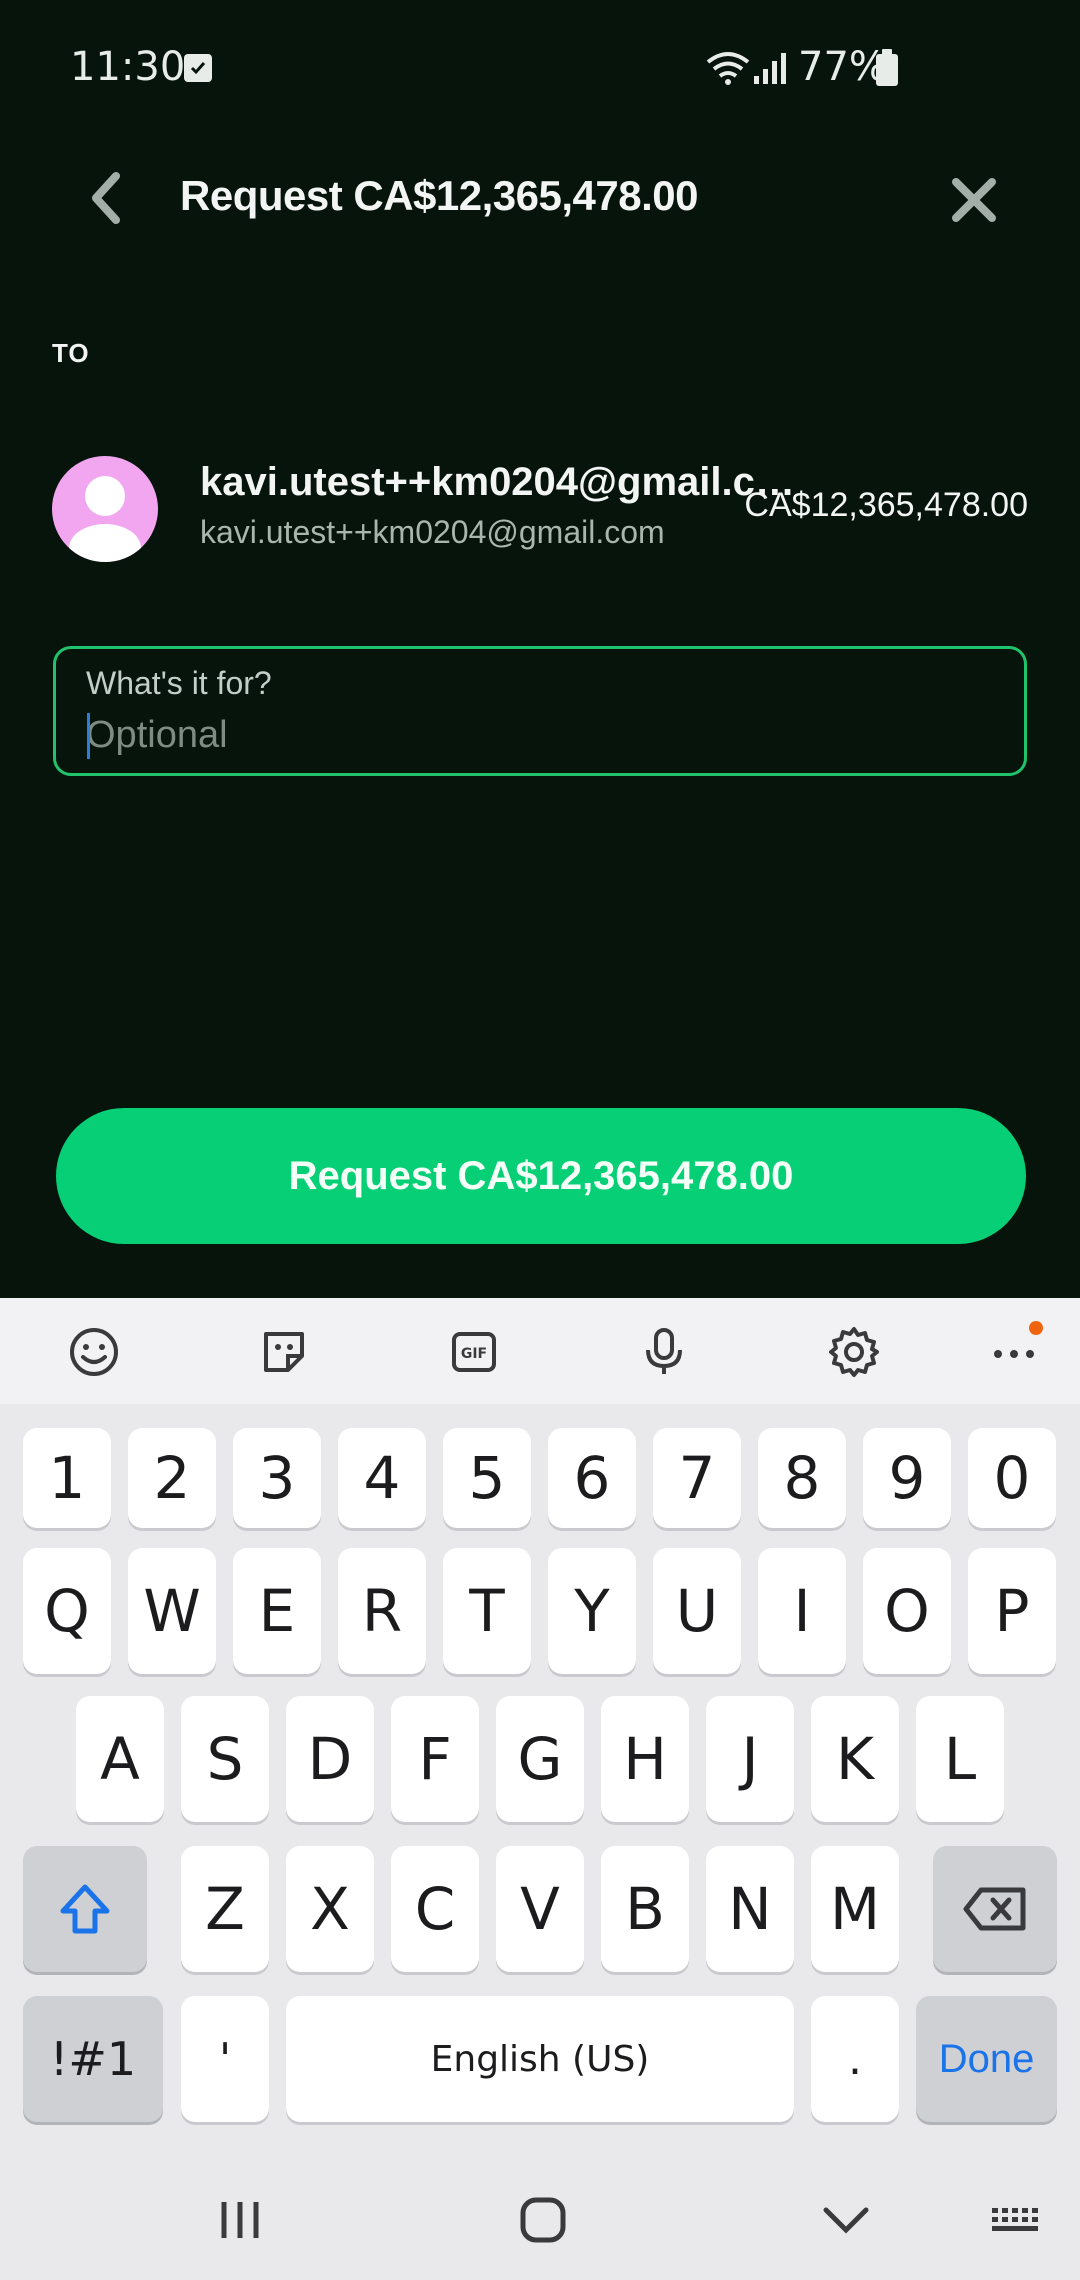 The image size is (1080, 2280). I want to click on key-d: D, so click(330, 1759).